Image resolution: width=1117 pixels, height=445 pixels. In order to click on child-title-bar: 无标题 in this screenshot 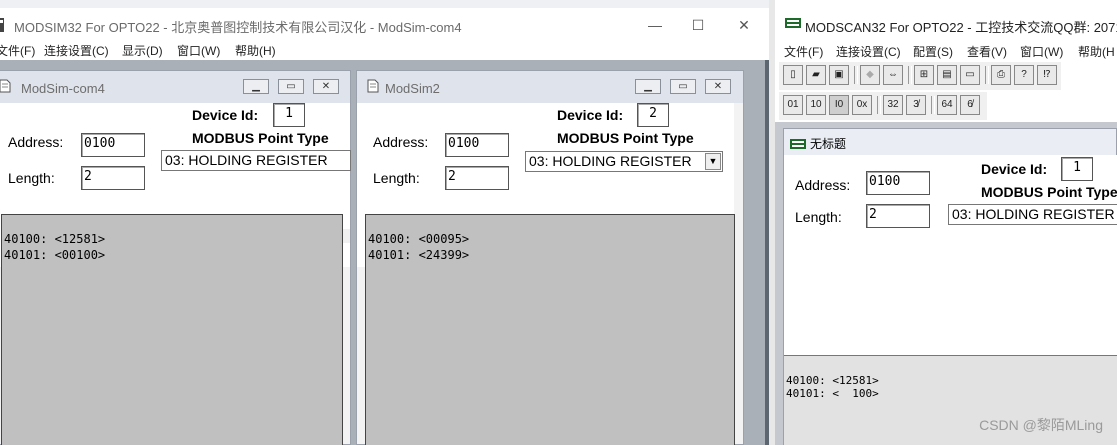, I will do `click(950, 142)`.